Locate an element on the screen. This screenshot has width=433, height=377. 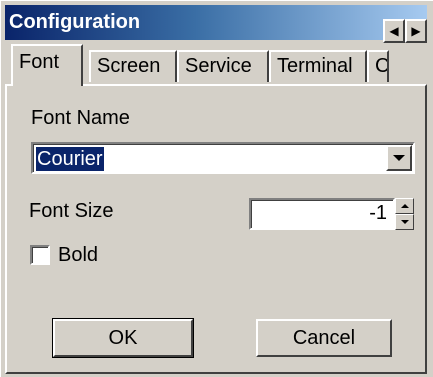
tab-partial: C is located at coordinates (378, 66).